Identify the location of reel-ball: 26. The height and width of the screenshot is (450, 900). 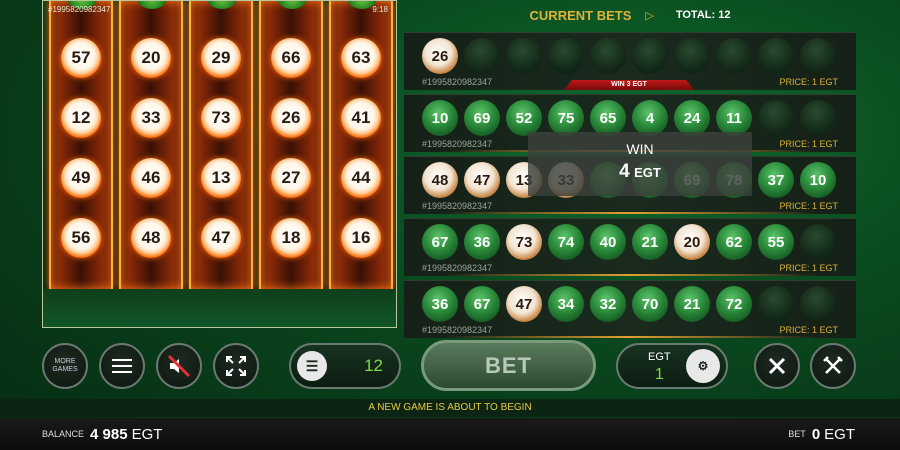
(291, 118).